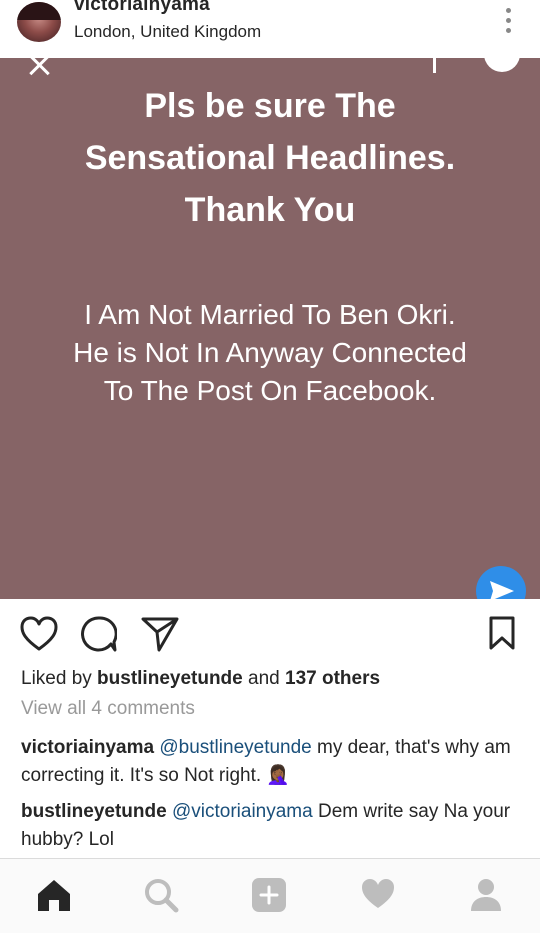  I want to click on subtext-line: I Am Not Married To Ben Okri., so click(270, 314).